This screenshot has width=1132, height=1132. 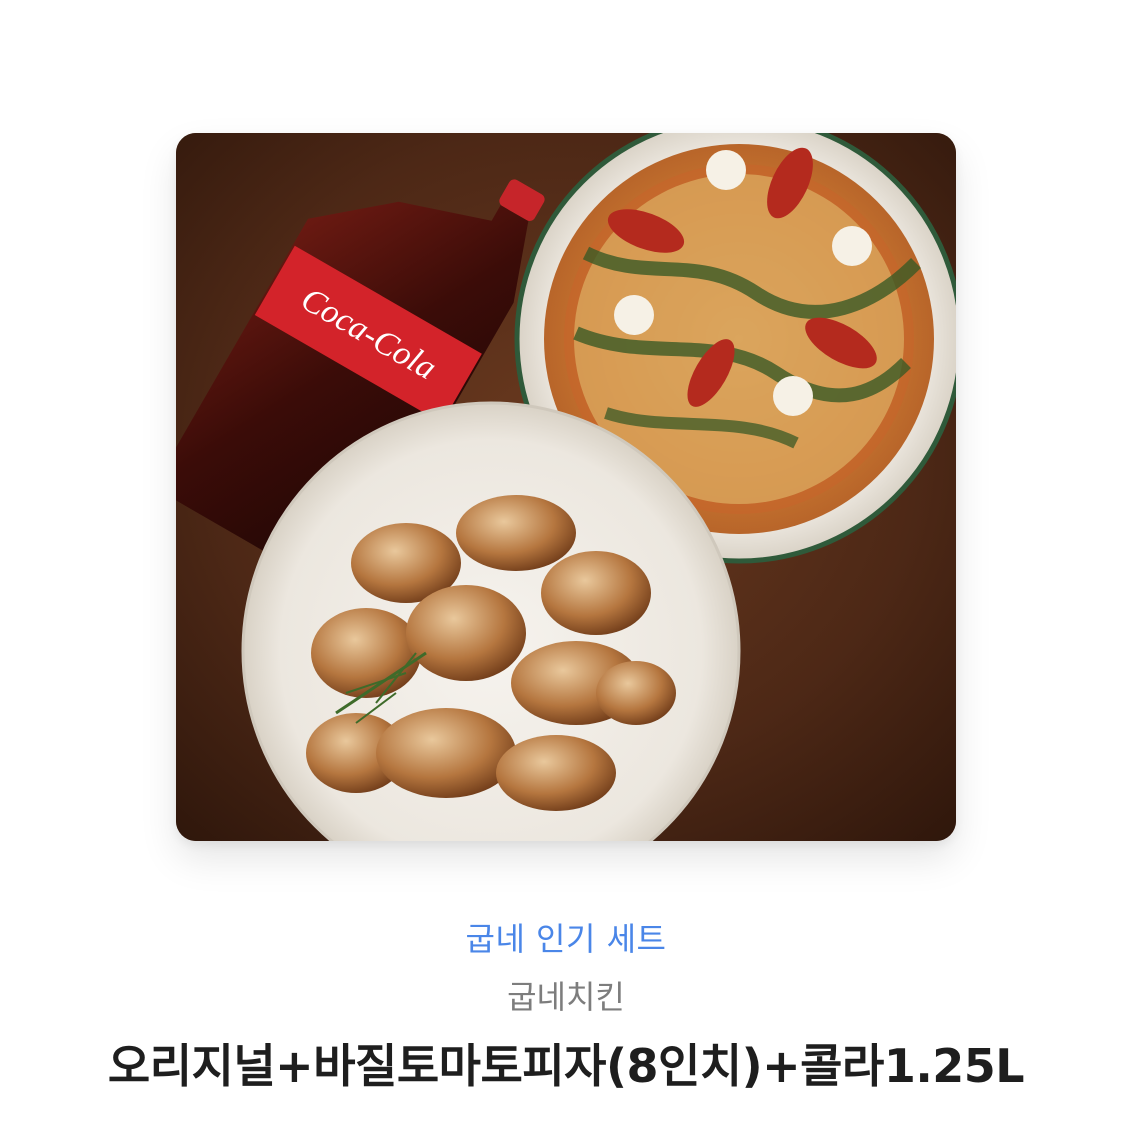 What do you see at coordinates (566, 1066) in the screenshot?
I see `product-title: 오리지널+바질토마토피자(8인치)+콜라1.25L` at bounding box center [566, 1066].